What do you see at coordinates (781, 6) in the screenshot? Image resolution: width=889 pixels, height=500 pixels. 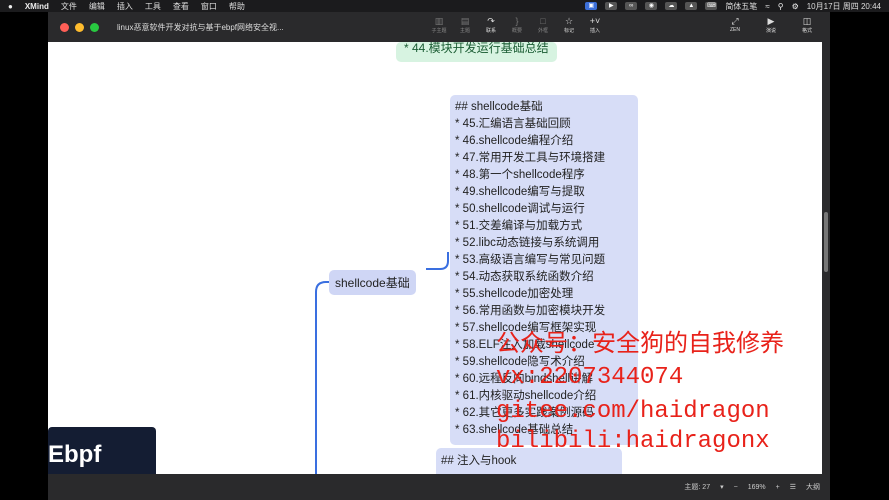 I see `search-icon: ⚲` at bounding box center [781, 6].